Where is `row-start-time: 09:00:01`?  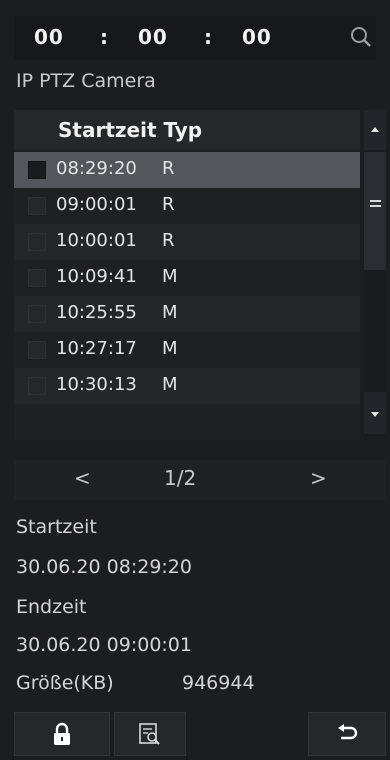
row-start-time: 09:00:01 is located at coordinates (96, 204).